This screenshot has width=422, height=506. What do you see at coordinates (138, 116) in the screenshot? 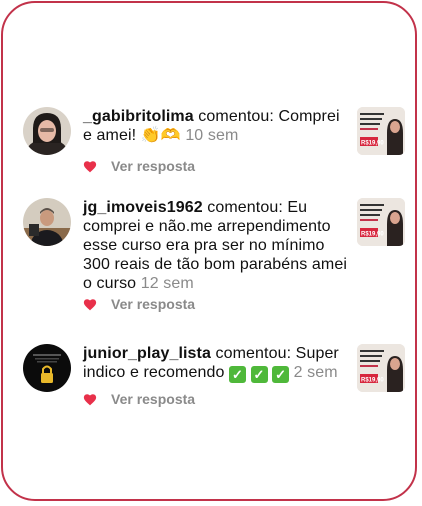
I see `comment-username: _gabibritolima` at bounding box center [138, 116].